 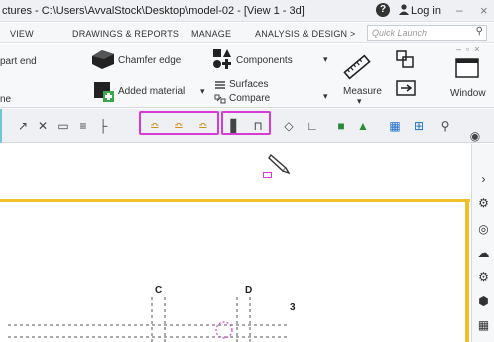 I want to click on zoom-icon: ⚲, so click(x=445, y=126).